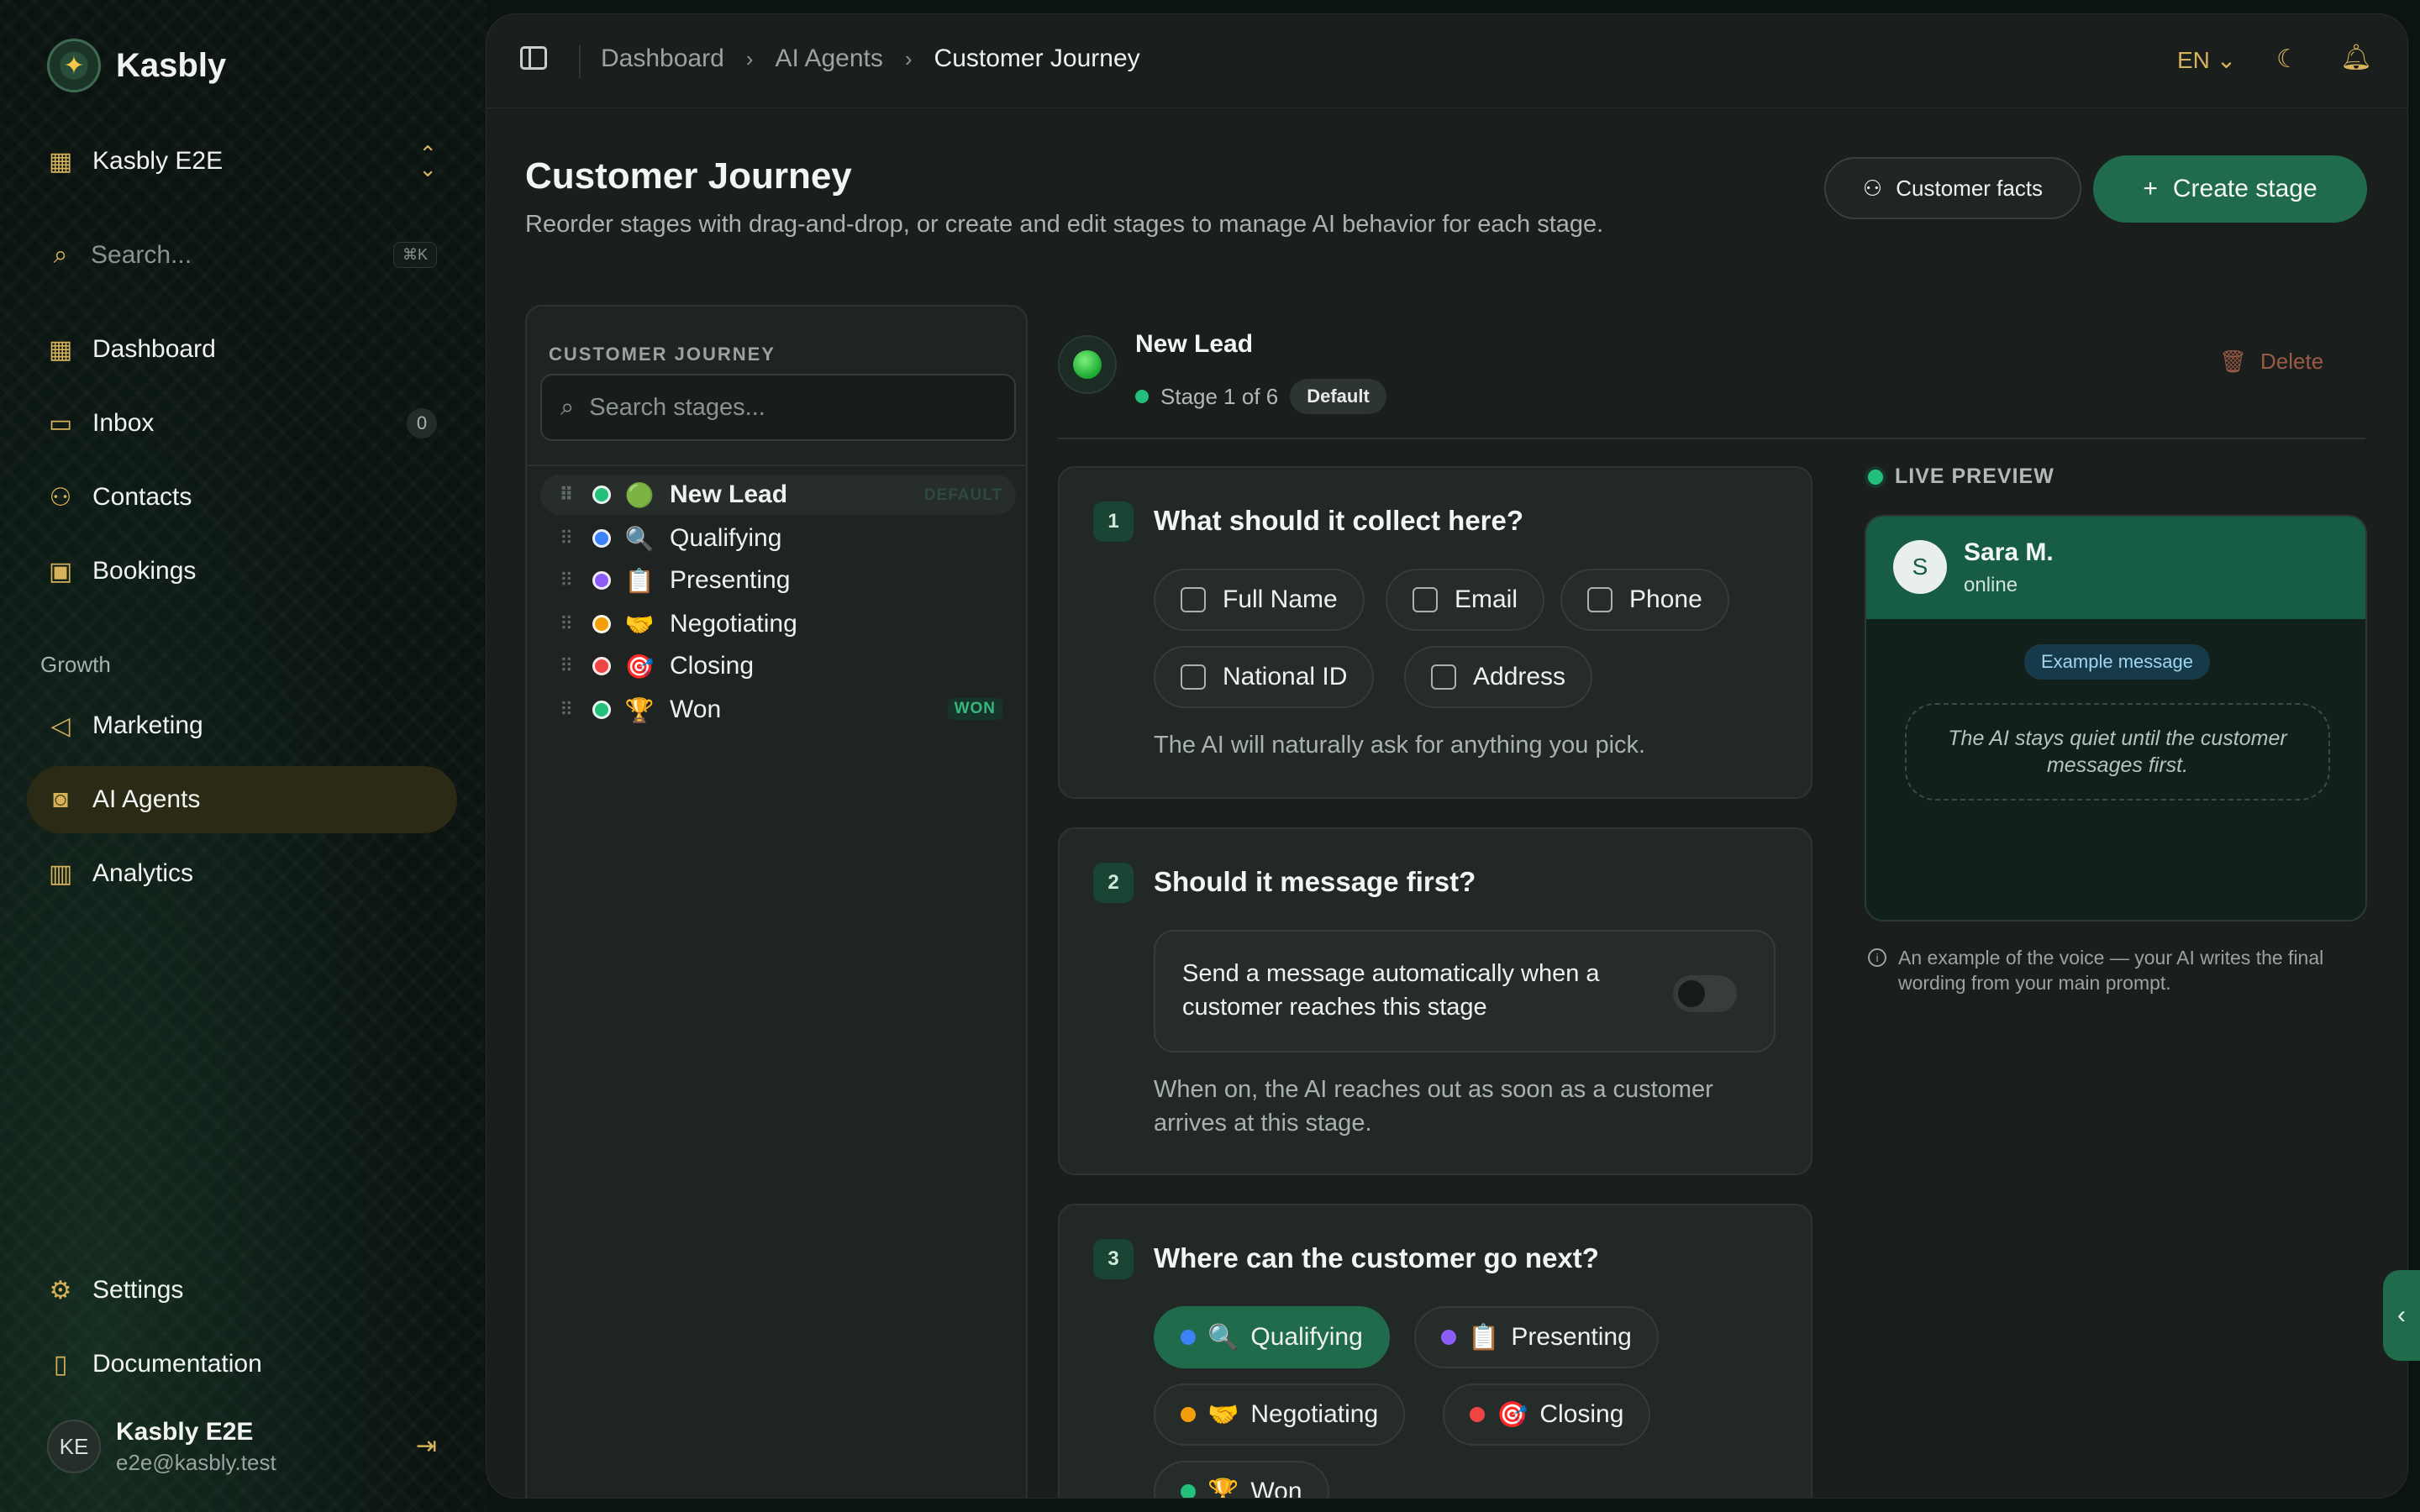  I want to click on logout-icon: ⇥, so click(427, 1446).